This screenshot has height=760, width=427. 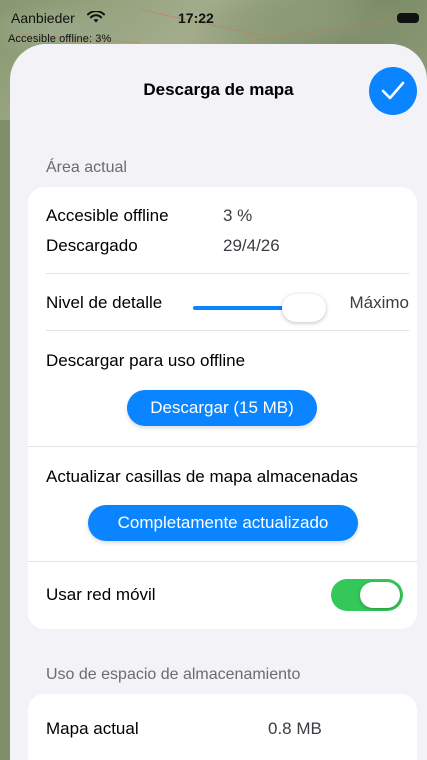 I want to click on mobile-network-toggle, so click(x=367, y=595).